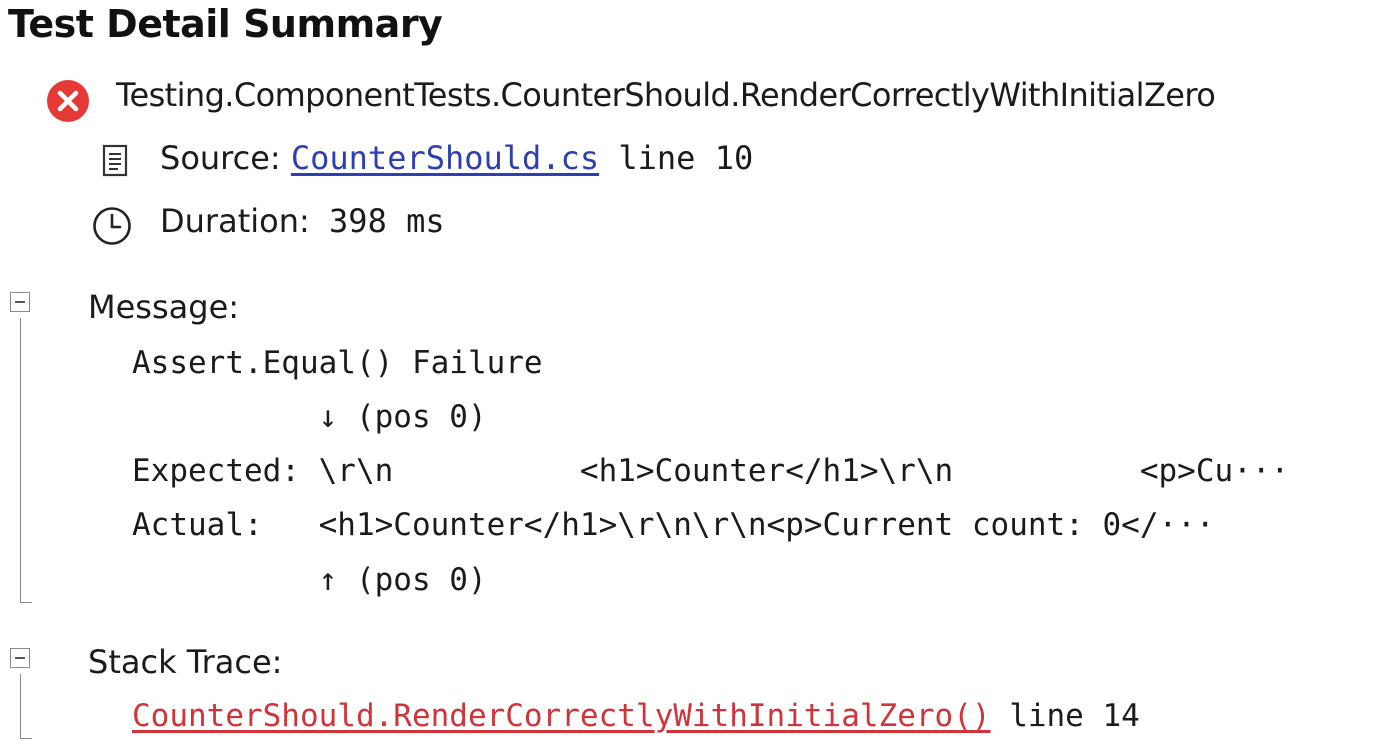  What do you see at coordinates (445, 158) in the screenshot?
I see `source-file-link: CounterShould.cs` at bounding box center [445, 158].